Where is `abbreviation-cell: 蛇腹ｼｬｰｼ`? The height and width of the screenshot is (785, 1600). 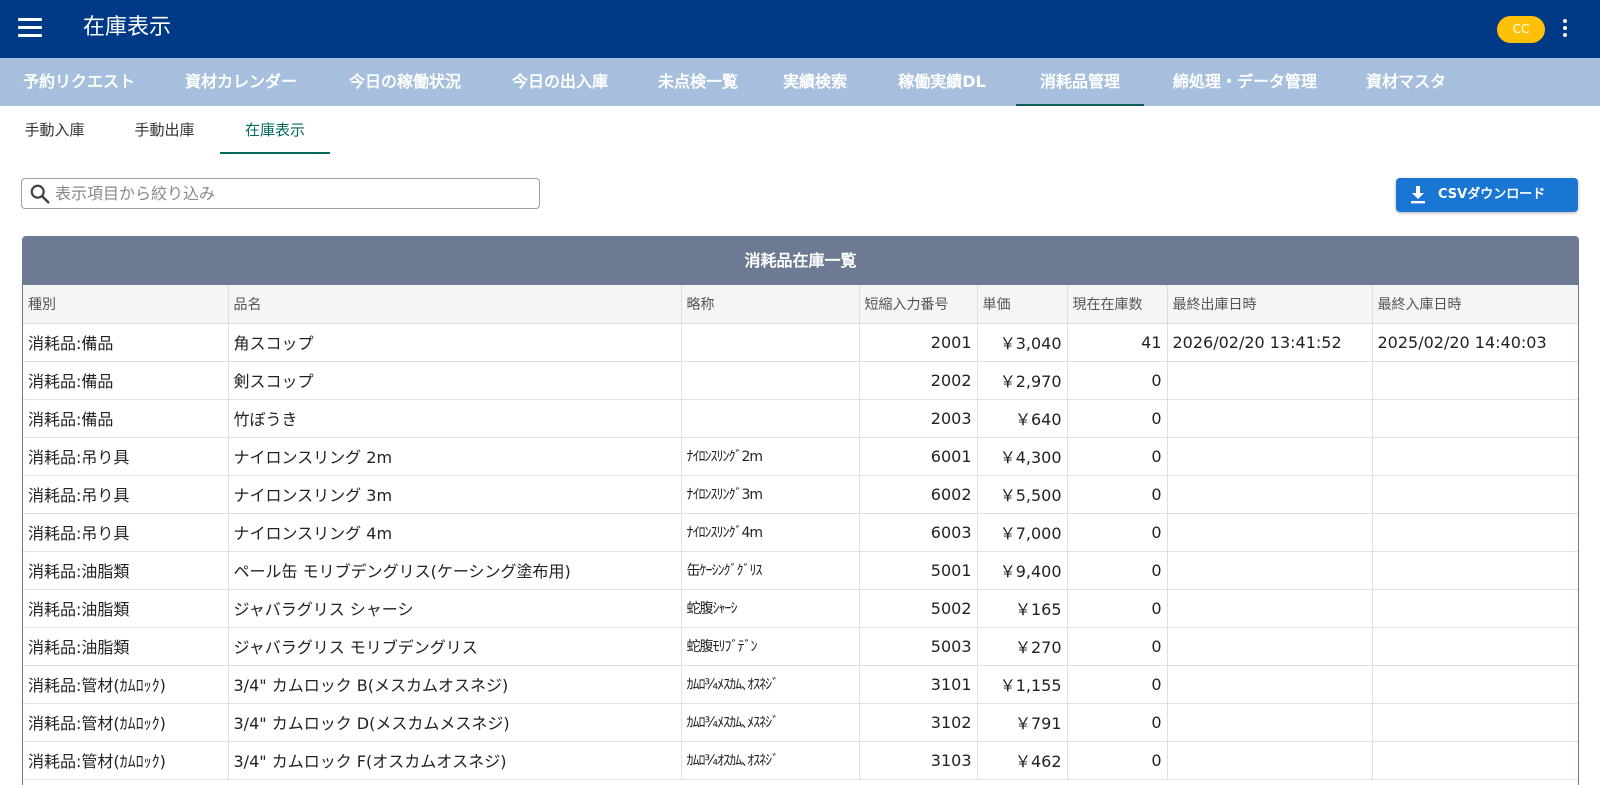
abbreviation-cell: 蛇腹ｼｬｰｼ is located at coordinates (770, 608).